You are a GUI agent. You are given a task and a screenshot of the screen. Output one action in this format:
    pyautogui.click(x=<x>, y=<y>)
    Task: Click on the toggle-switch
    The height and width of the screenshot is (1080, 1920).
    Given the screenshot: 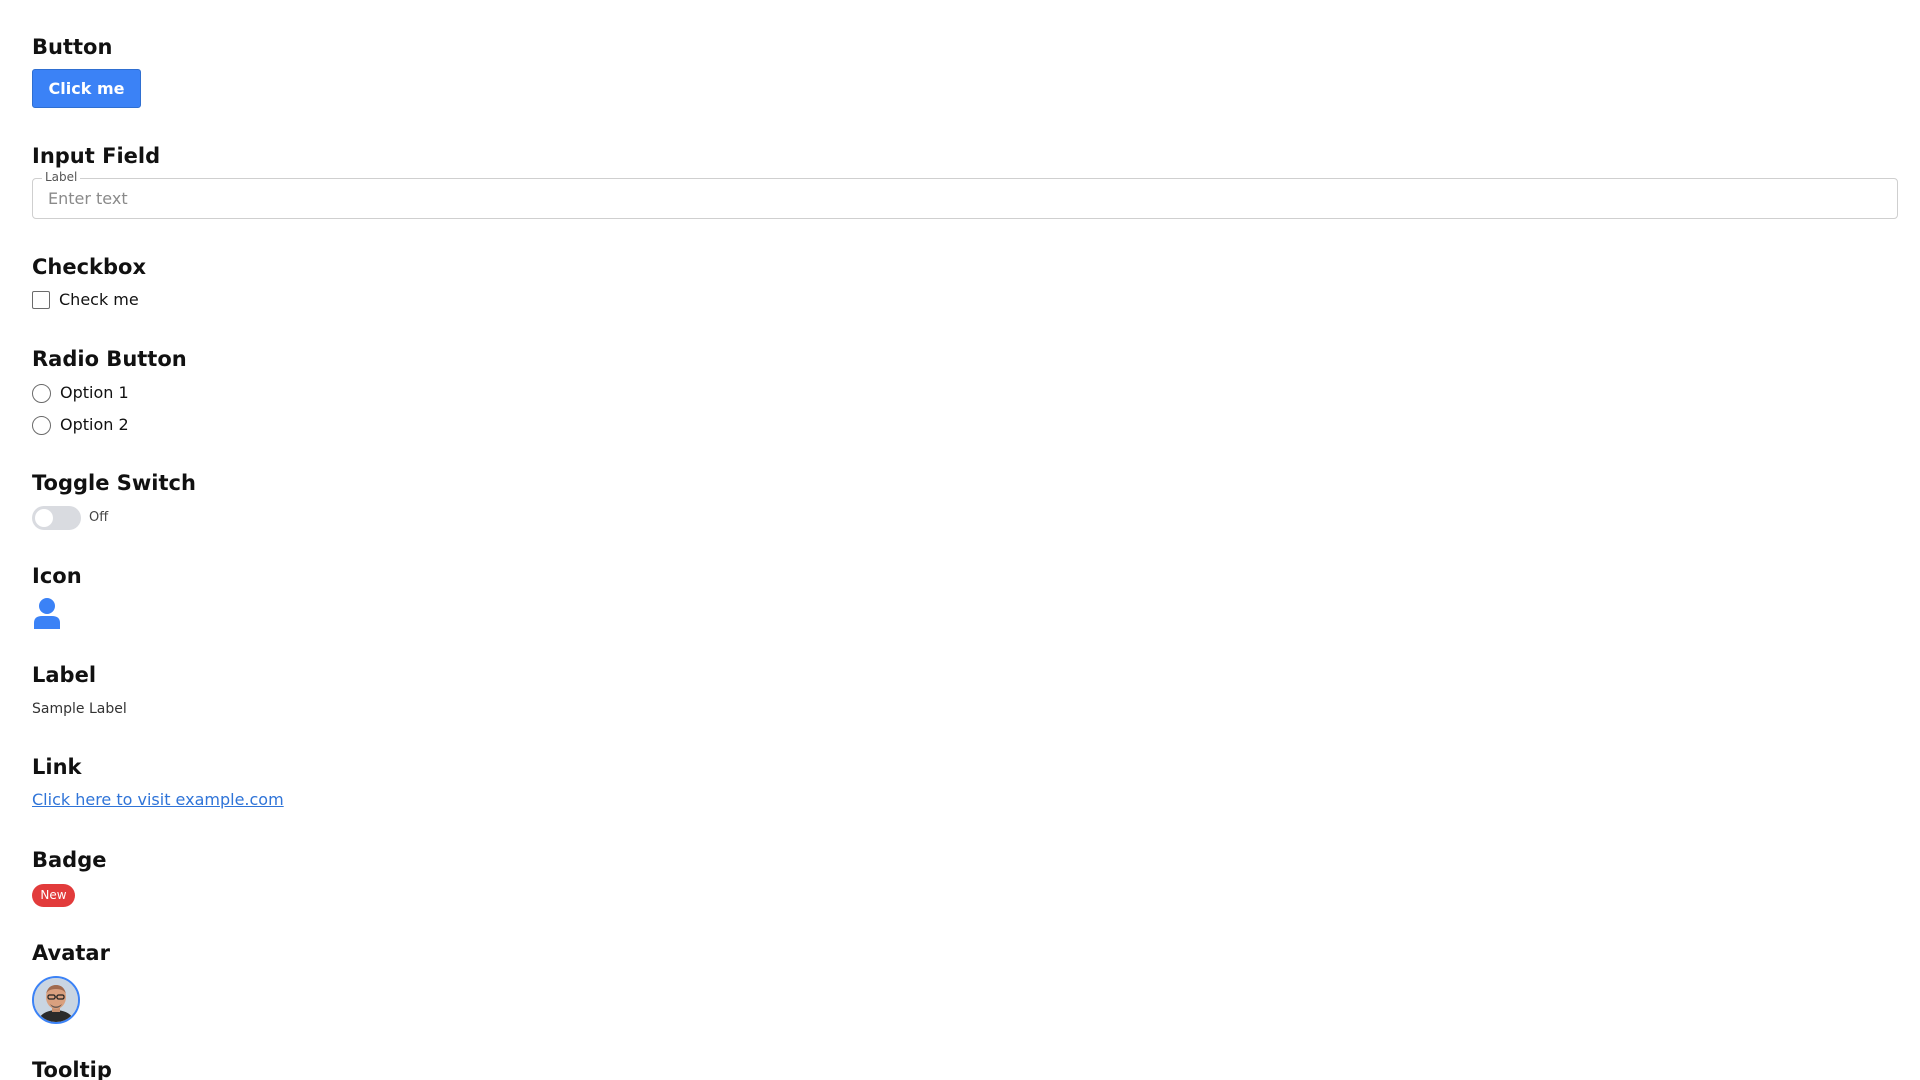 What is the action you would take?
    pyautogui.click(x=56, y=518)
    